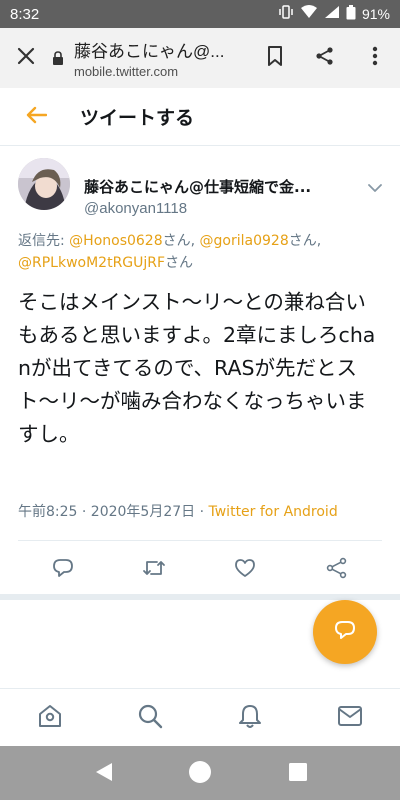 This screenshot has height=800, width=400. I want to click on compose-reply-icon, so click(345, 632).